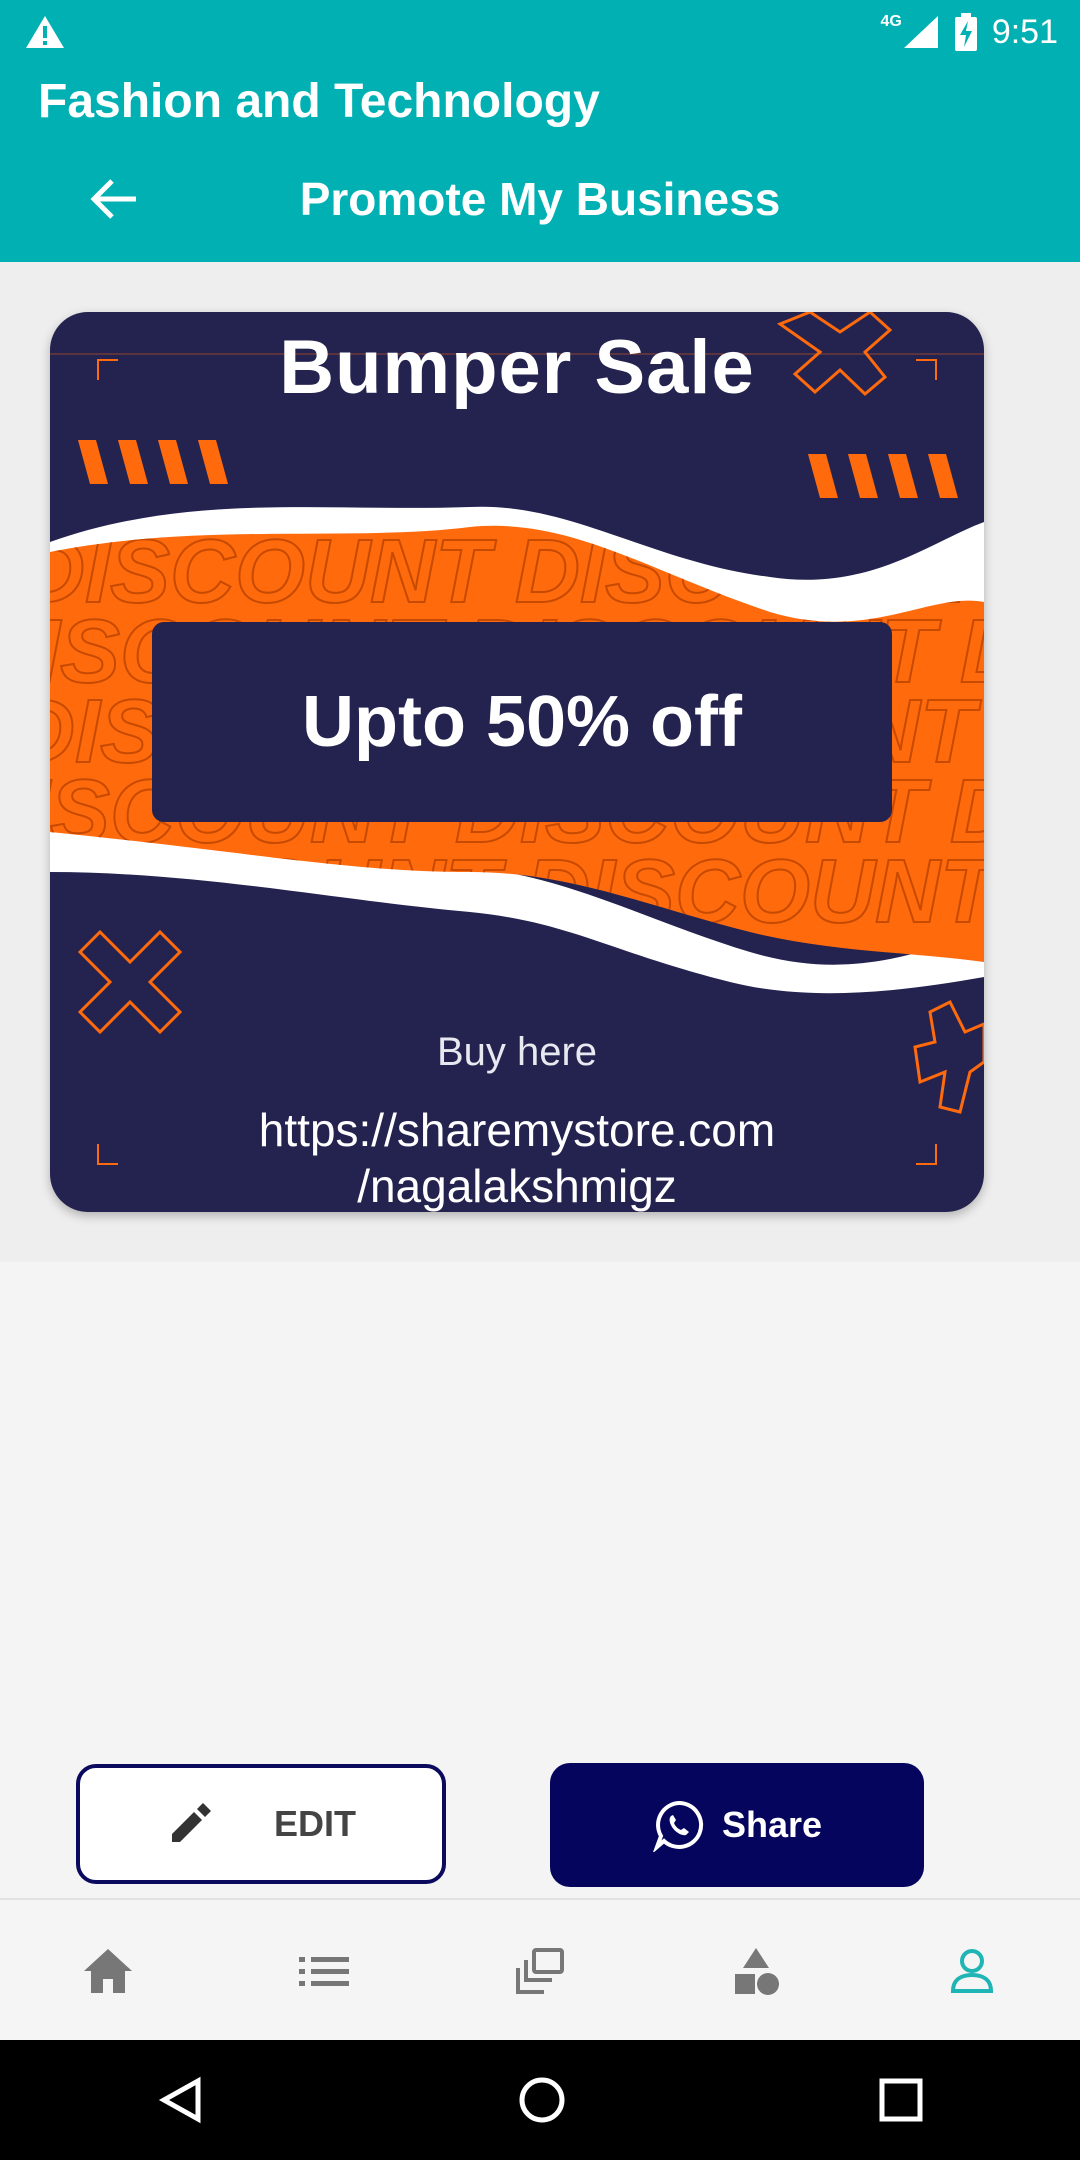 The image size is (1080, 2160). Describe the element at coordinates (1024, 31) in the screenshot. I see `status-time: 9:51` at that location.